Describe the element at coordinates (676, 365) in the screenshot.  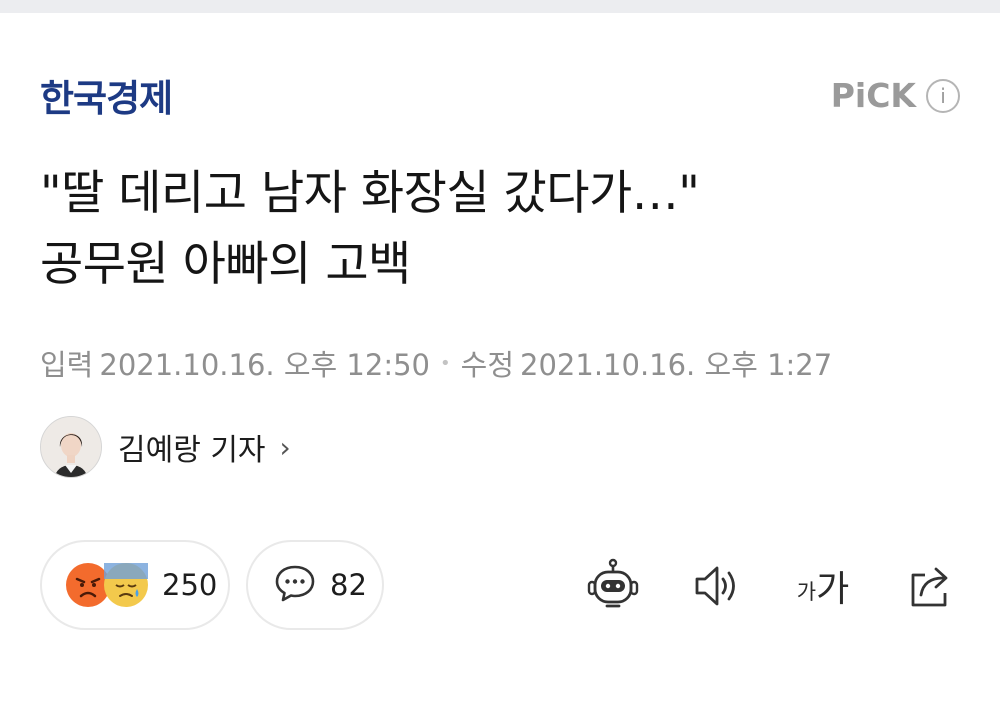
I see `modified-time: 2021.10.16. 오후 1:27` at that location.